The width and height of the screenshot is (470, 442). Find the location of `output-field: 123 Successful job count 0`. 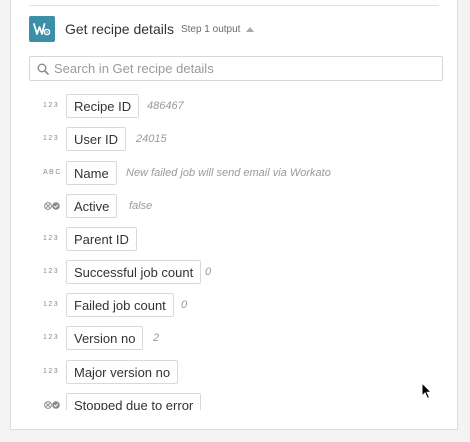

output-field: 123 Successful job count 0 is located at coordinates (234, 272).